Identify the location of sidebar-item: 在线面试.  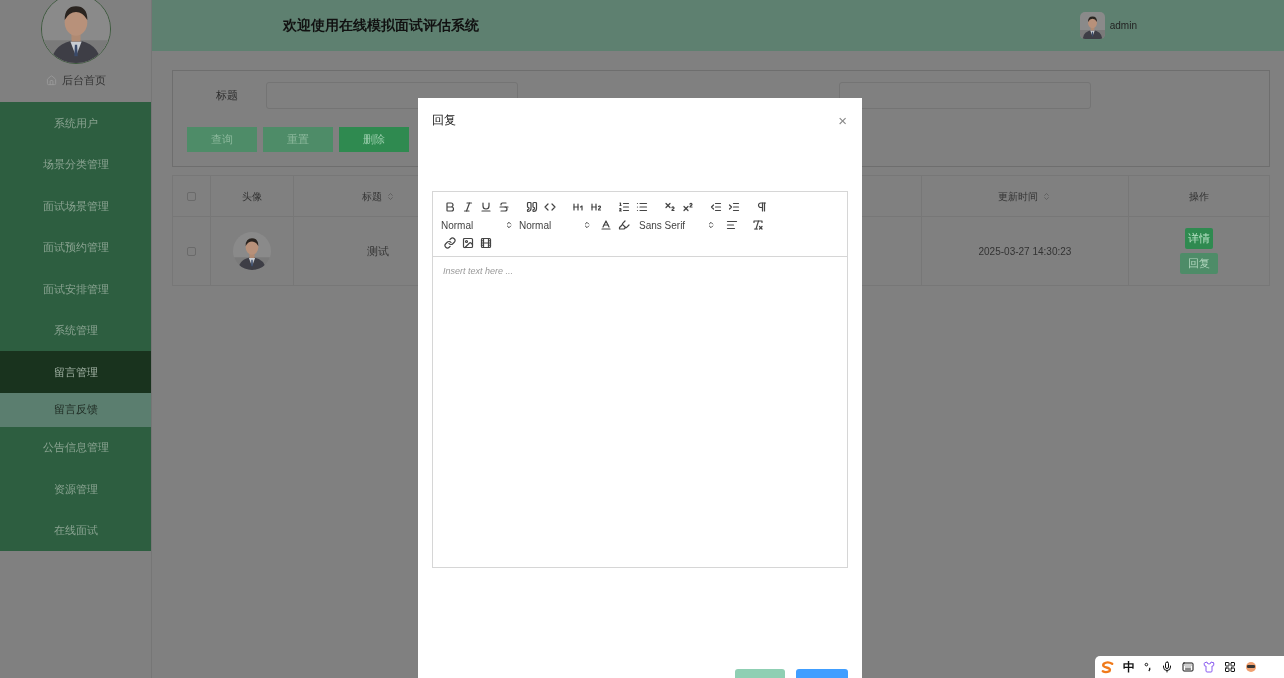
(75, 530).